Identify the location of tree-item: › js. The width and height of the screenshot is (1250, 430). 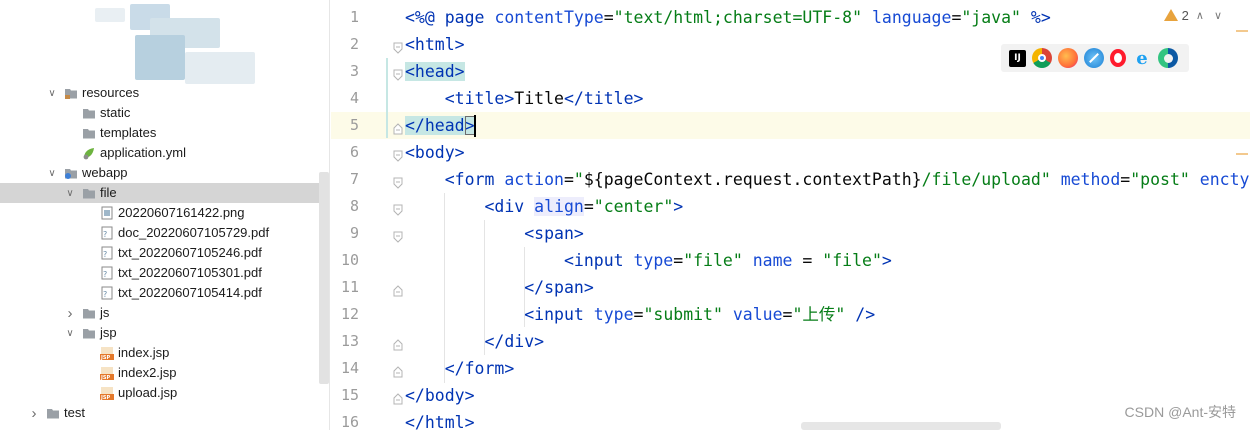
(164, 313).